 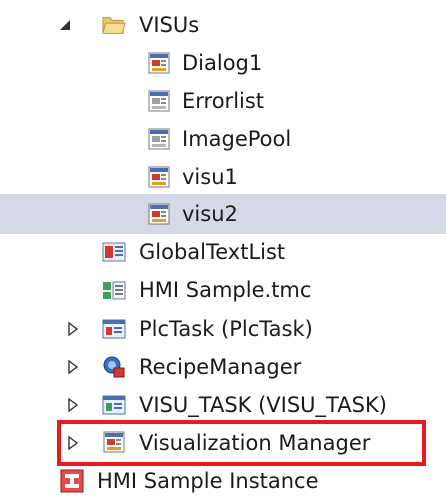 What do you see at coordinates (220, 367) in the screenshot?
I see `tree-item-label: RecipeManager` at bounding box center [220, 367].